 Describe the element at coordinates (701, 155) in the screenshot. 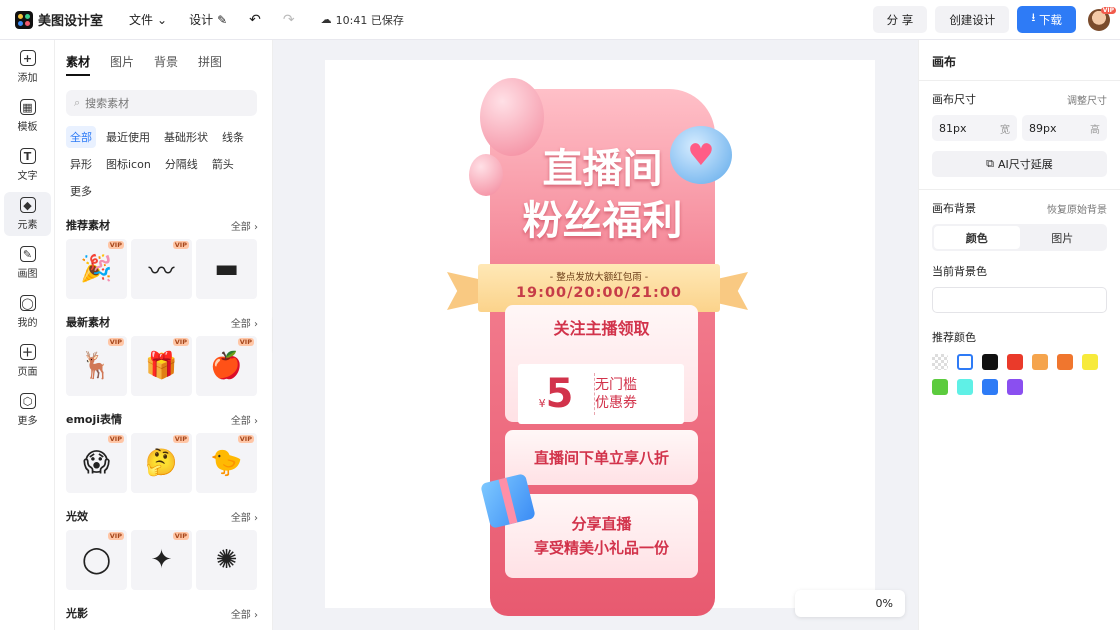

I see `heart-bubble-icon: ♥` at that location.